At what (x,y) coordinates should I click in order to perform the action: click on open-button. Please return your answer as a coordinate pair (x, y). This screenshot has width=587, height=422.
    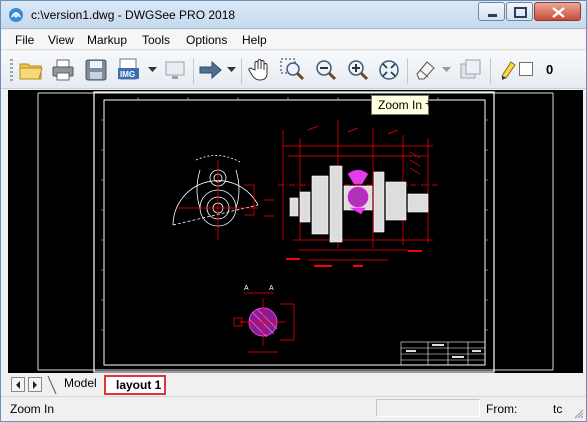
    Looking at the image, I should click on (31, 70).